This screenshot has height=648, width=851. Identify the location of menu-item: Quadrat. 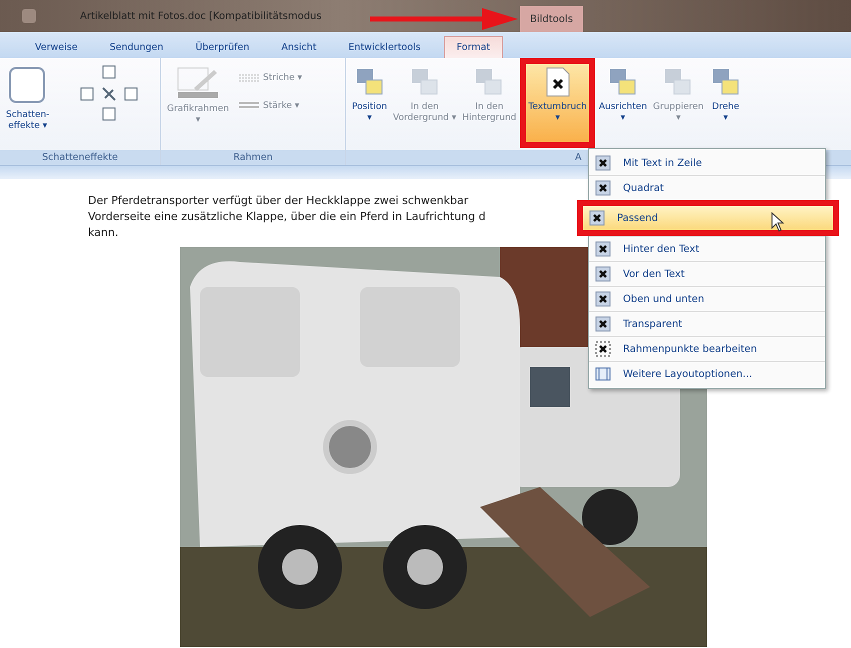
(707, 187).